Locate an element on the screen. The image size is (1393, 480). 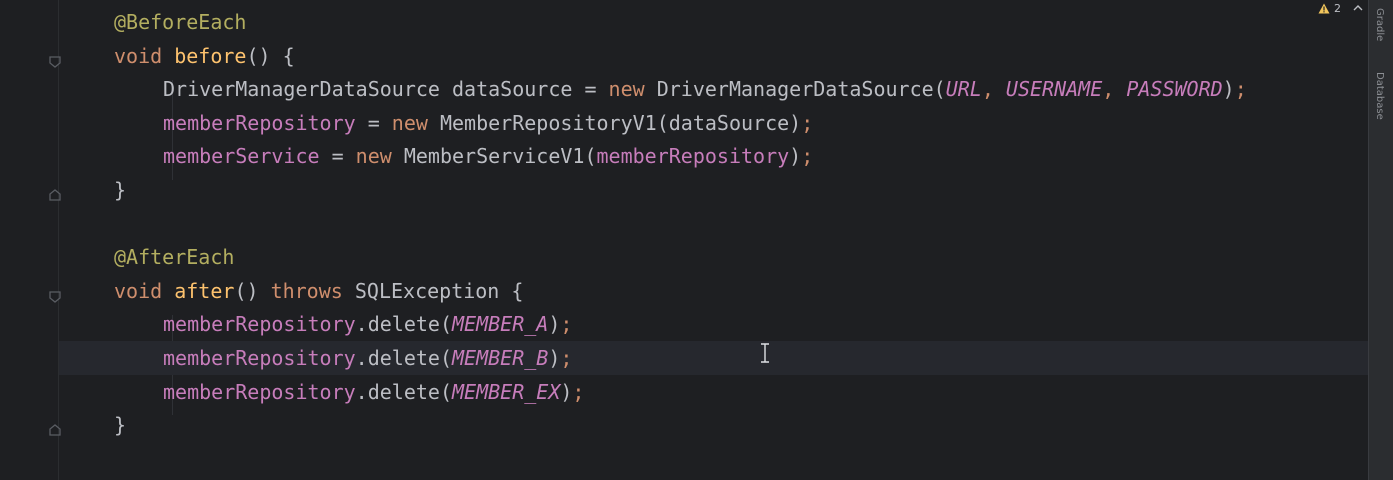
code-token: MEMBER_A is located at coordinates (500, 324).